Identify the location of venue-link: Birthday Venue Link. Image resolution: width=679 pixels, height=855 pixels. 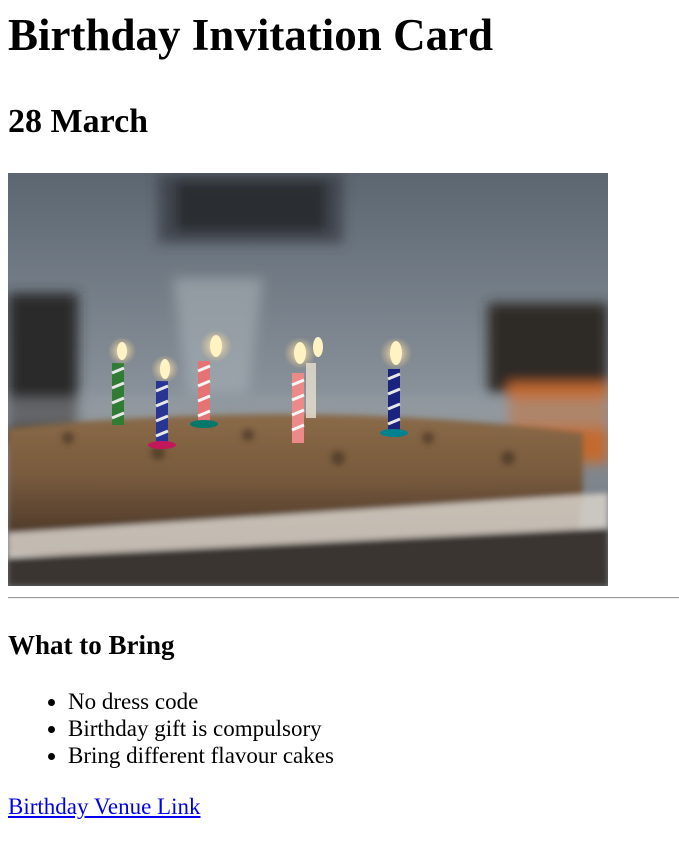
(104, 806).